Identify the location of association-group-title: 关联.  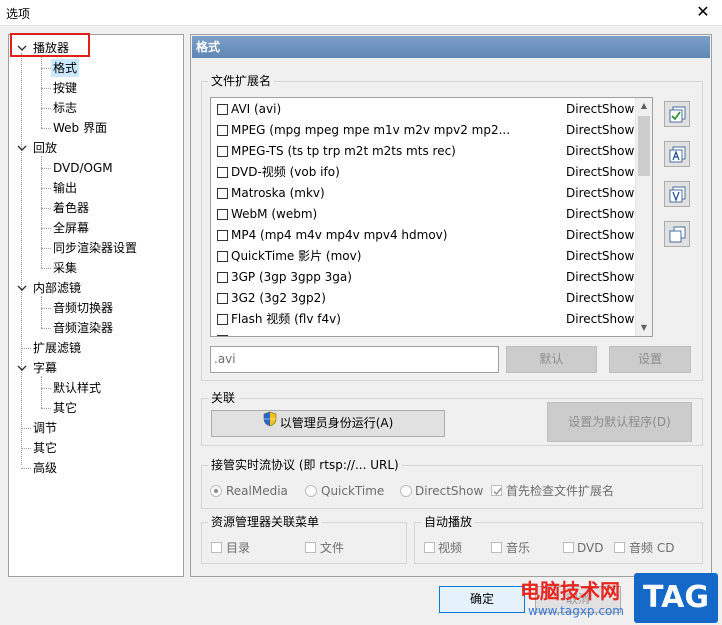
(223, 398).